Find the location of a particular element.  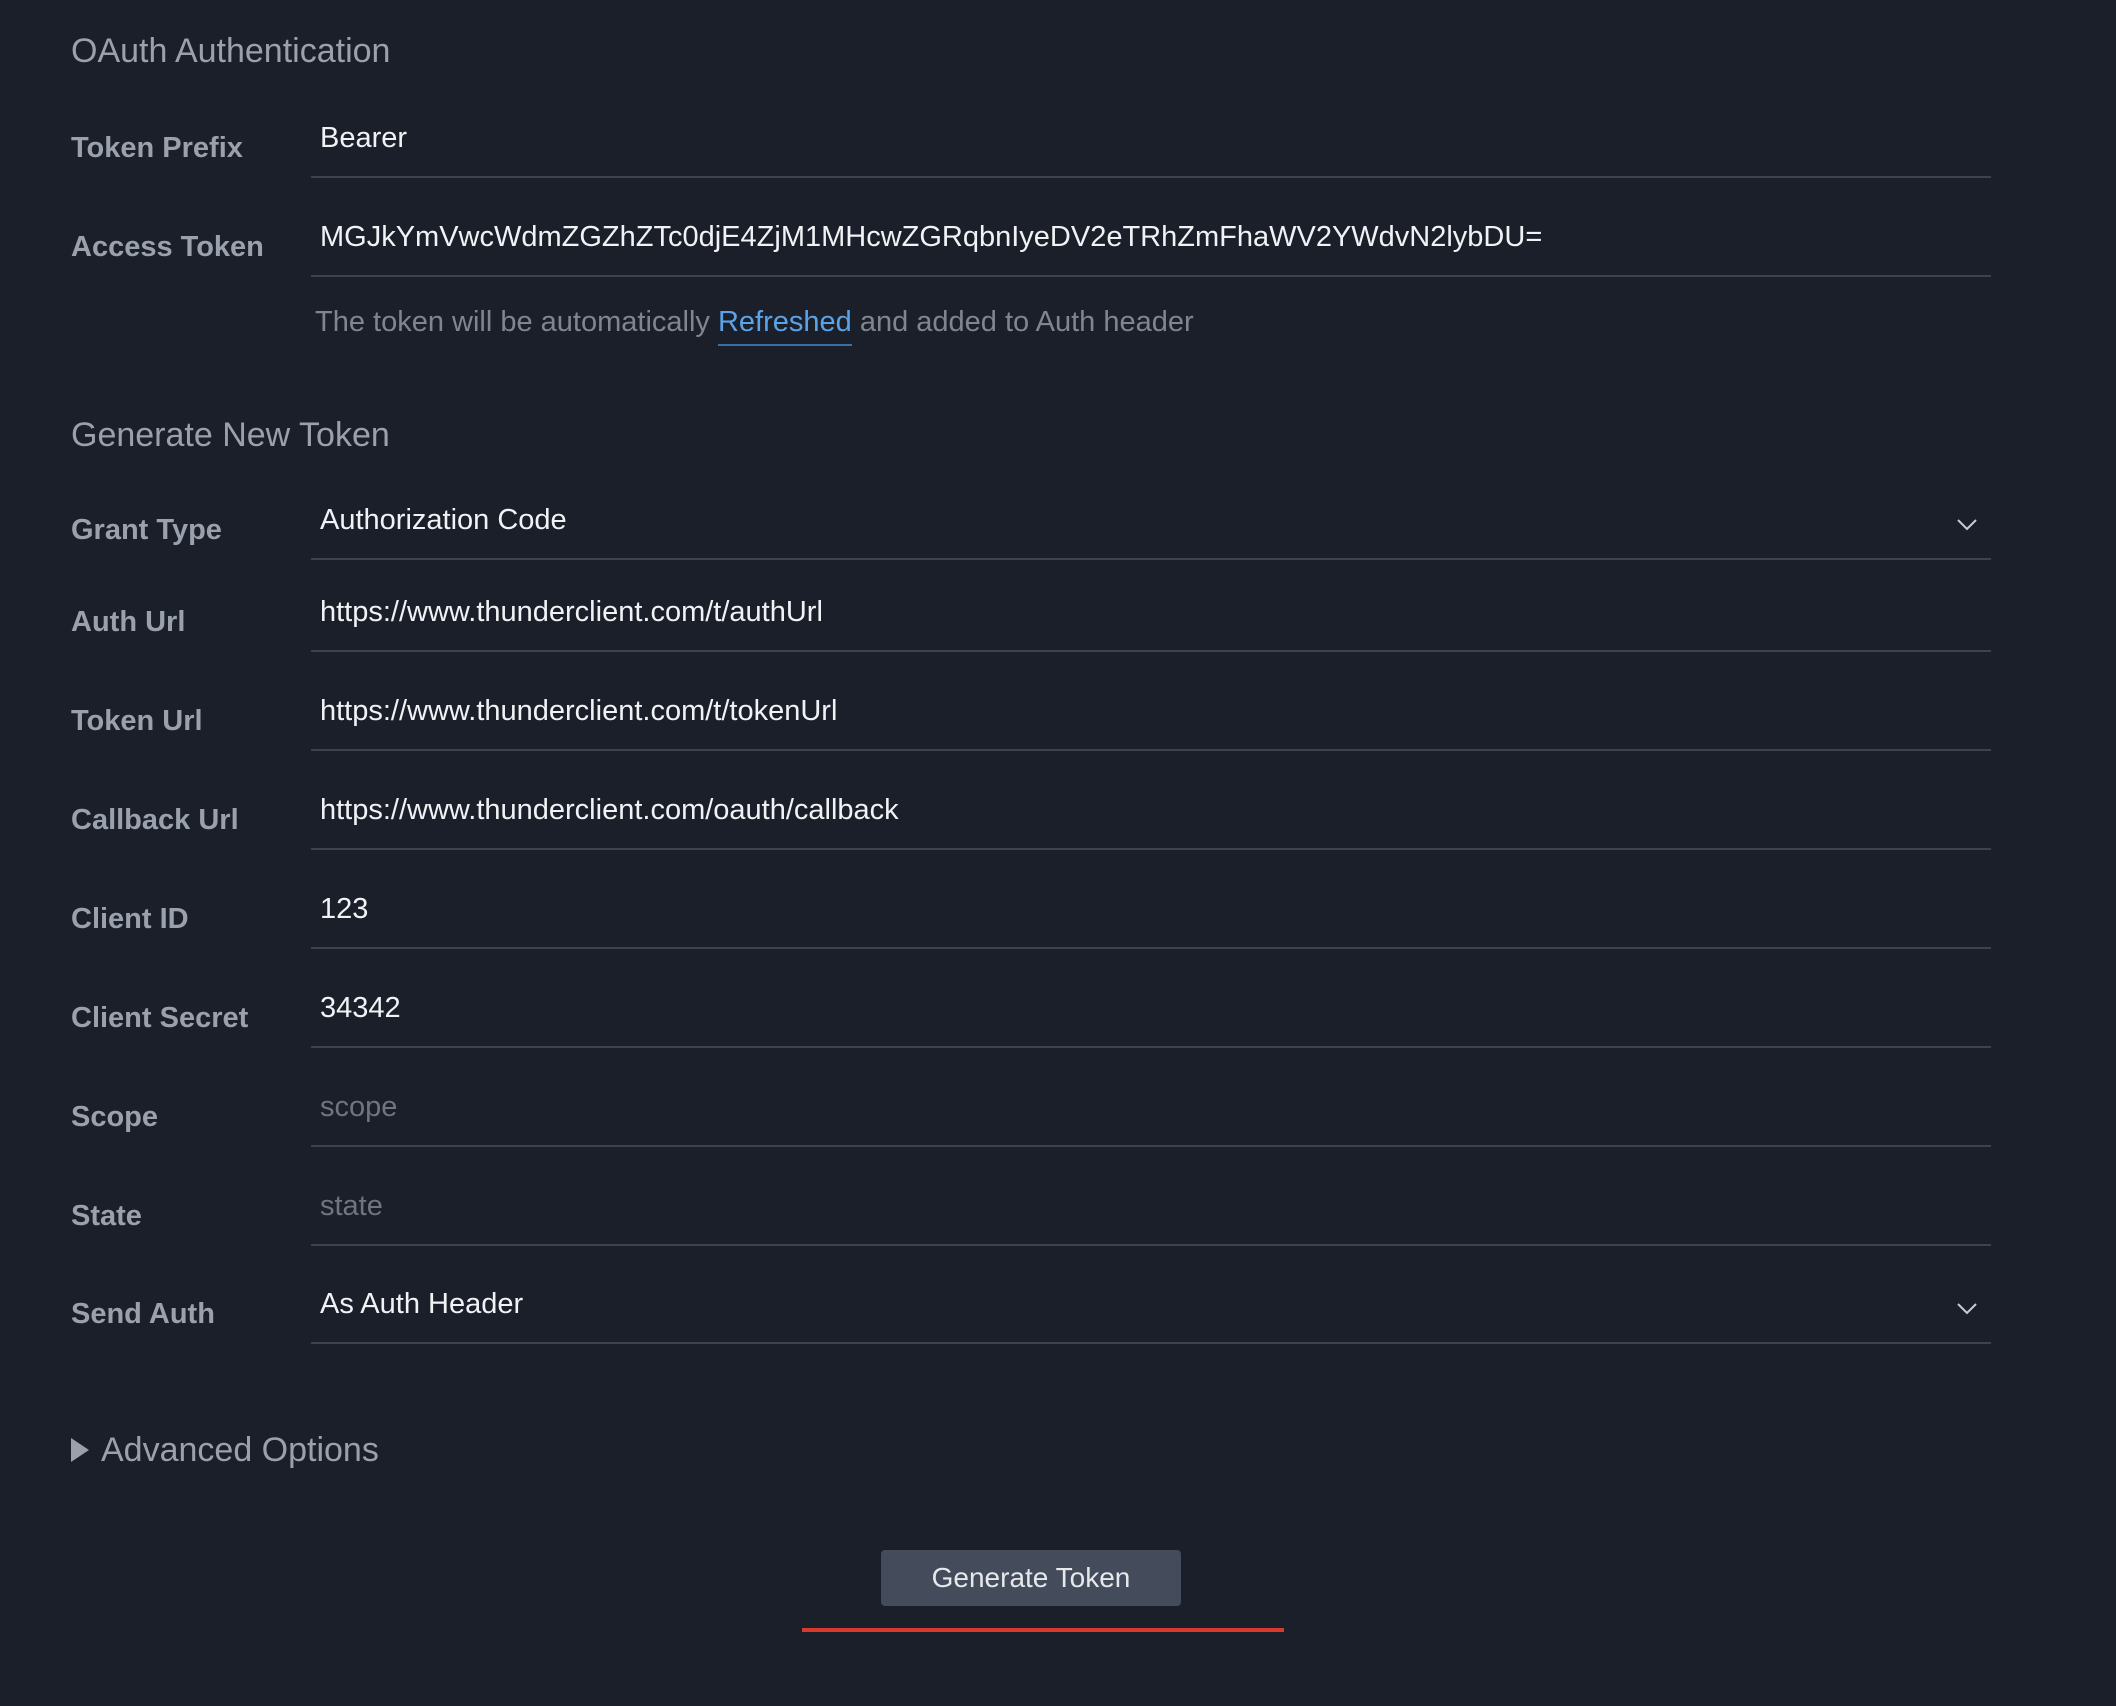

active-indicator-line is located at coordinates (1043, 1630).